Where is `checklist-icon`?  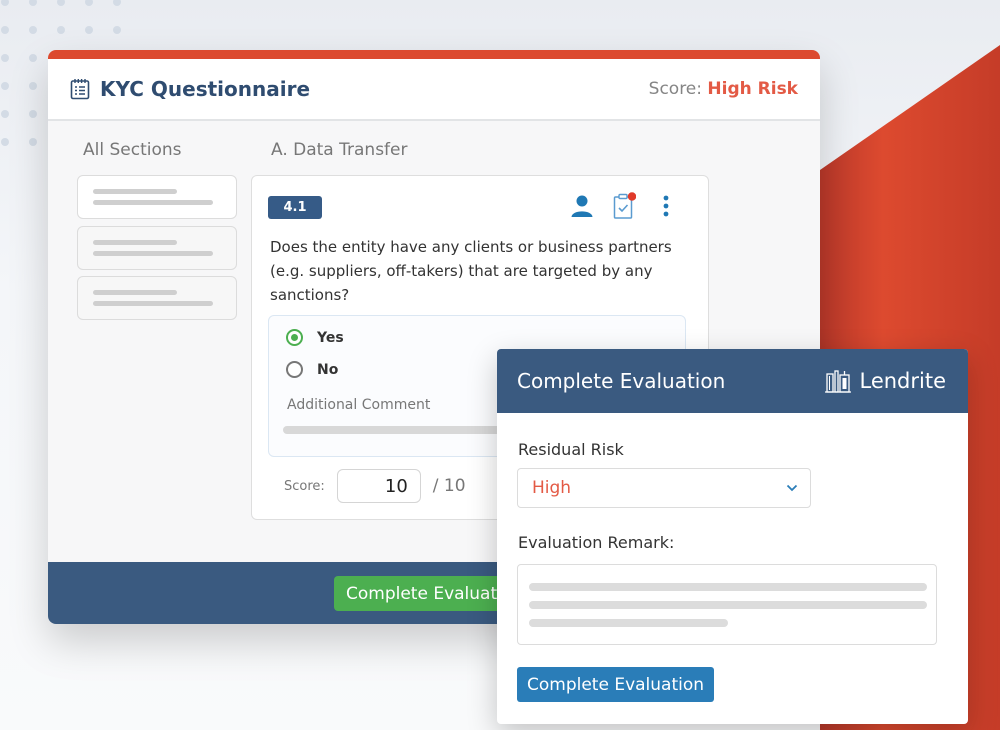
checklist-icon is located at coordinates (80, 89).